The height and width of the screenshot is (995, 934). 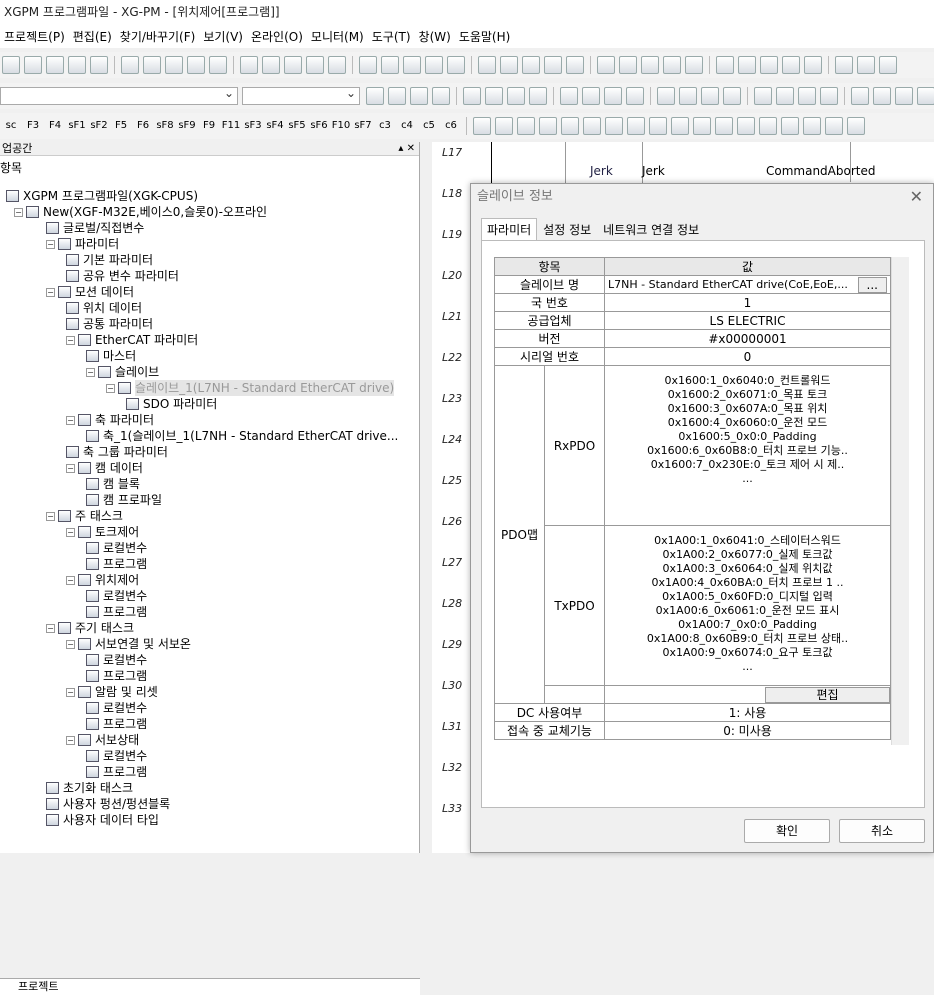 I want to click on function-key-button: F11, so click(x=231, y=126).